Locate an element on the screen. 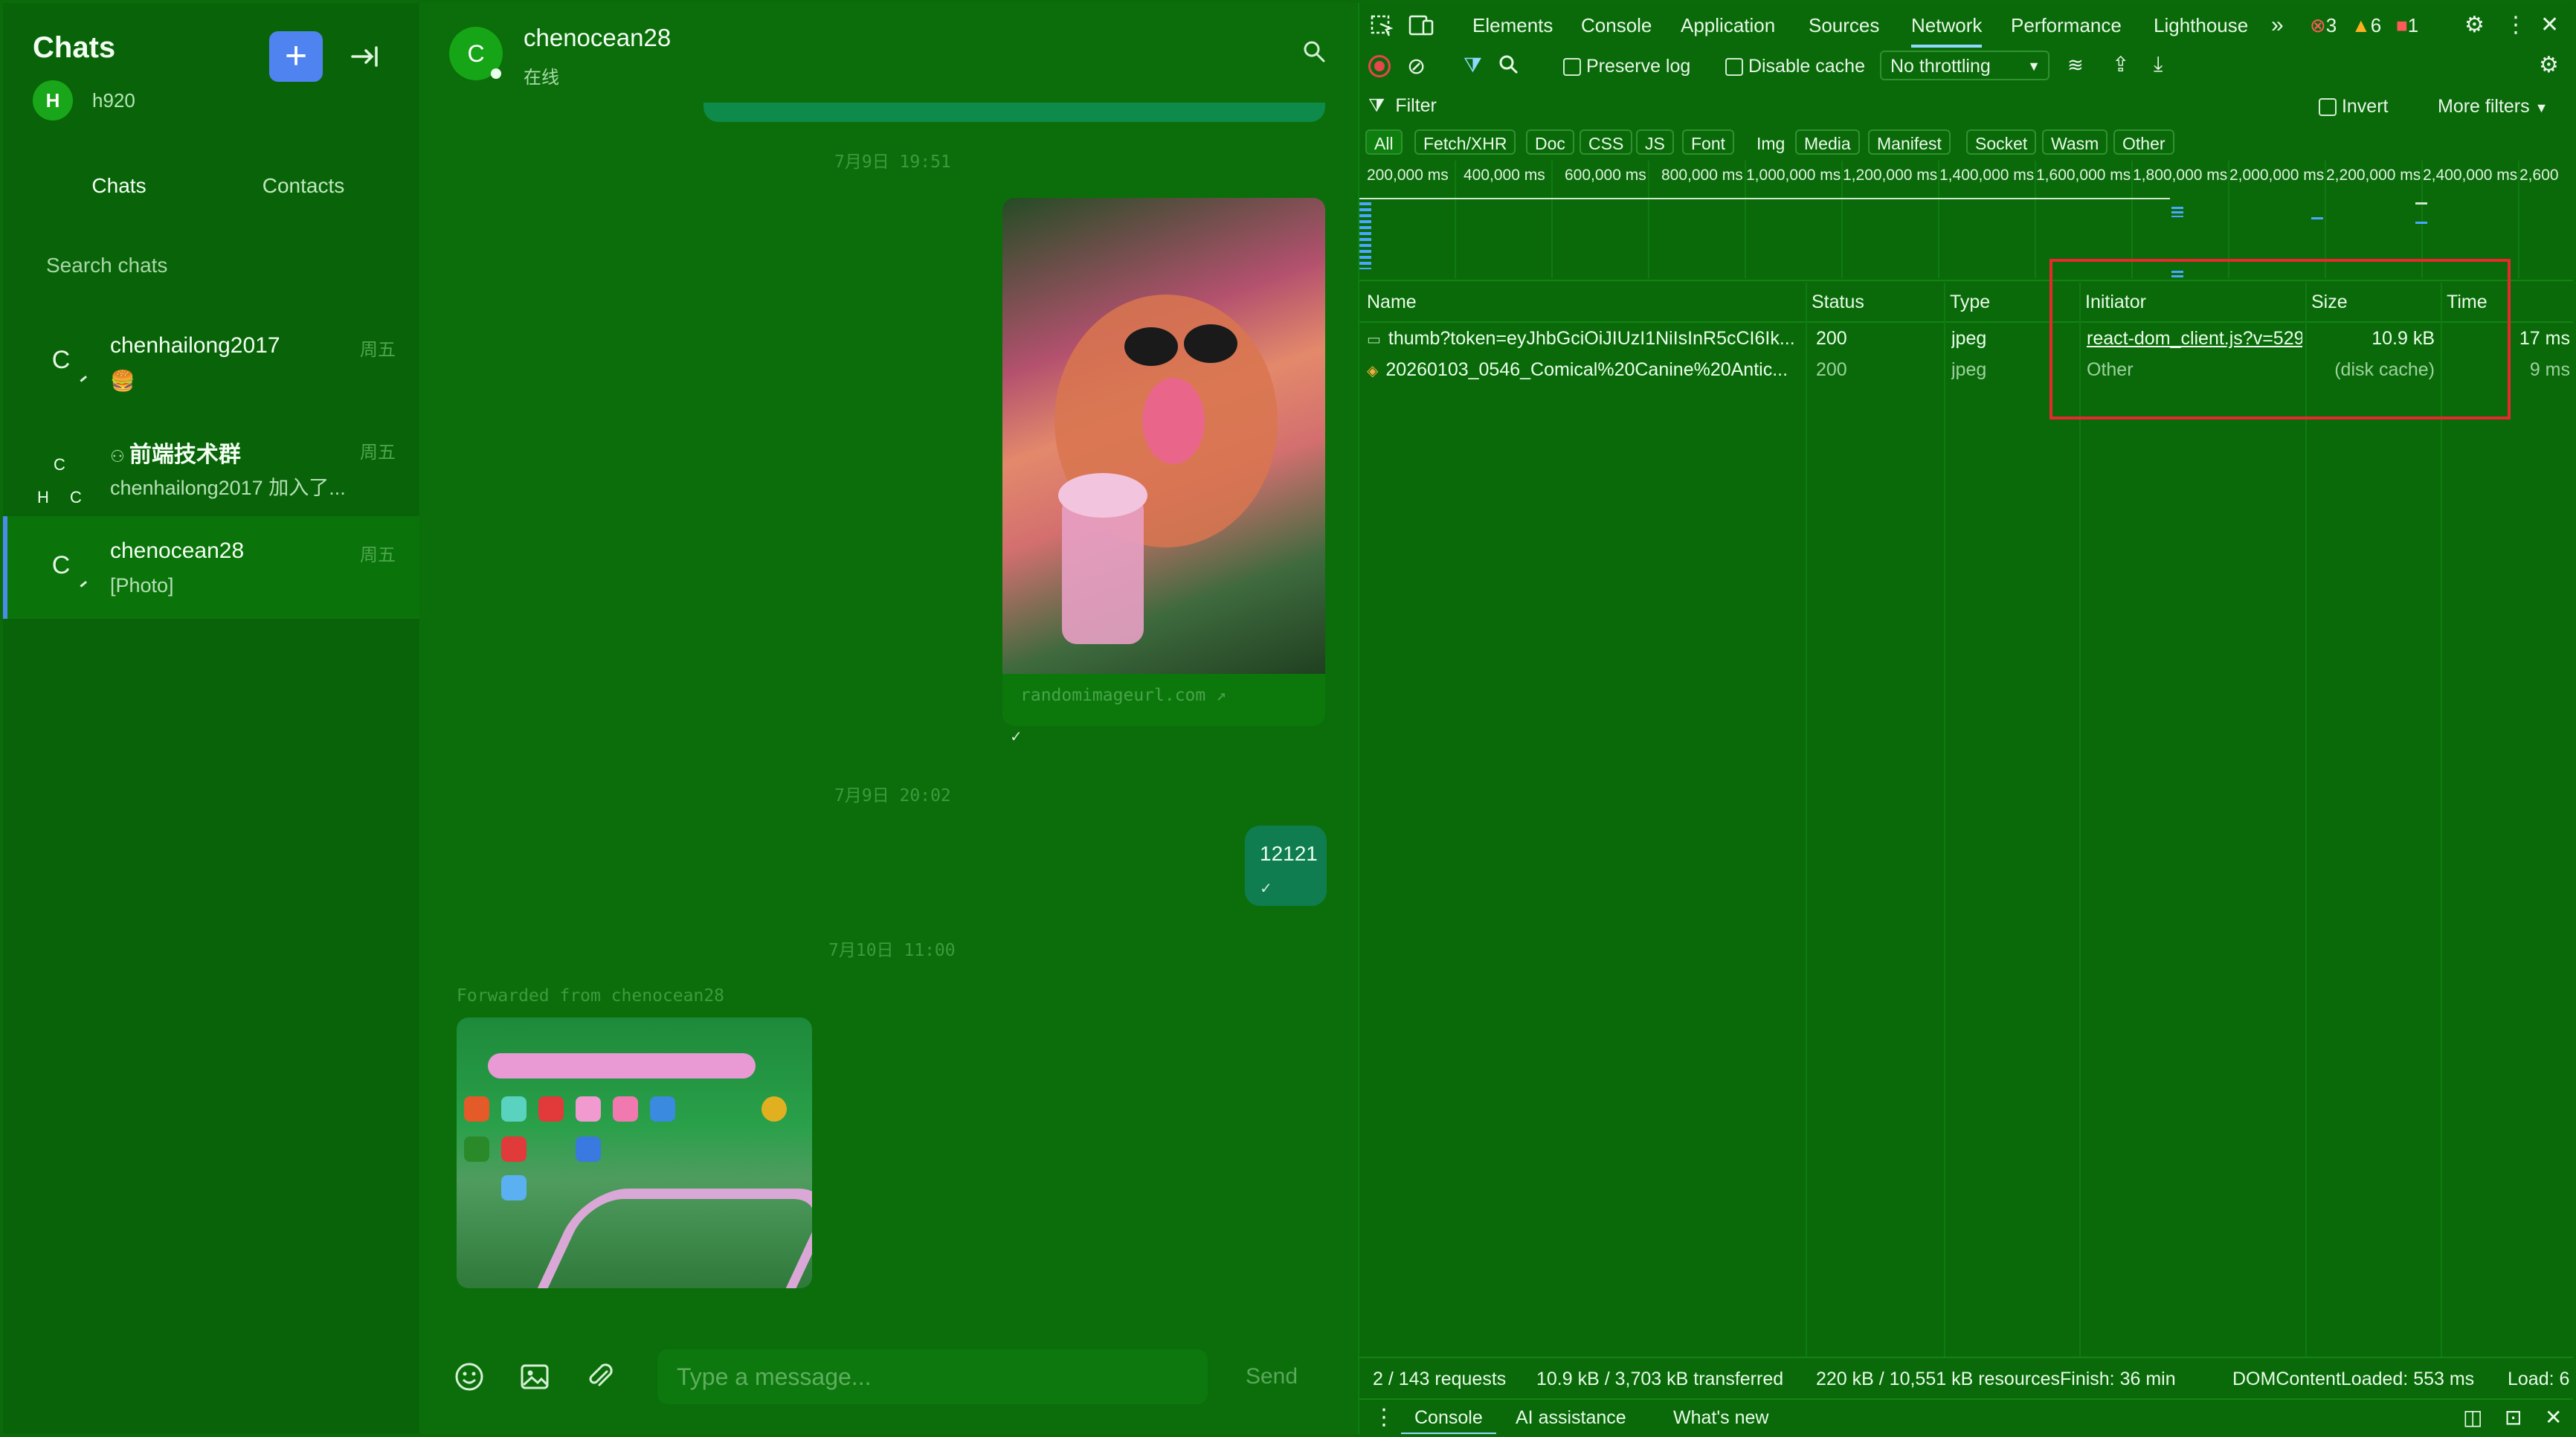 The height and width of the screenshot is (1437, 2576). logout-button is located at coordinates (364, 56).